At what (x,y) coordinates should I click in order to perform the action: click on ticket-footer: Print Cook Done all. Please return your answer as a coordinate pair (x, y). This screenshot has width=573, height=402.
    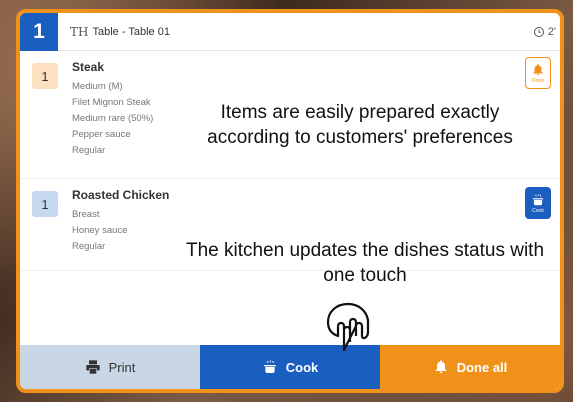
    Looking at the image, I should click on (290, 367).